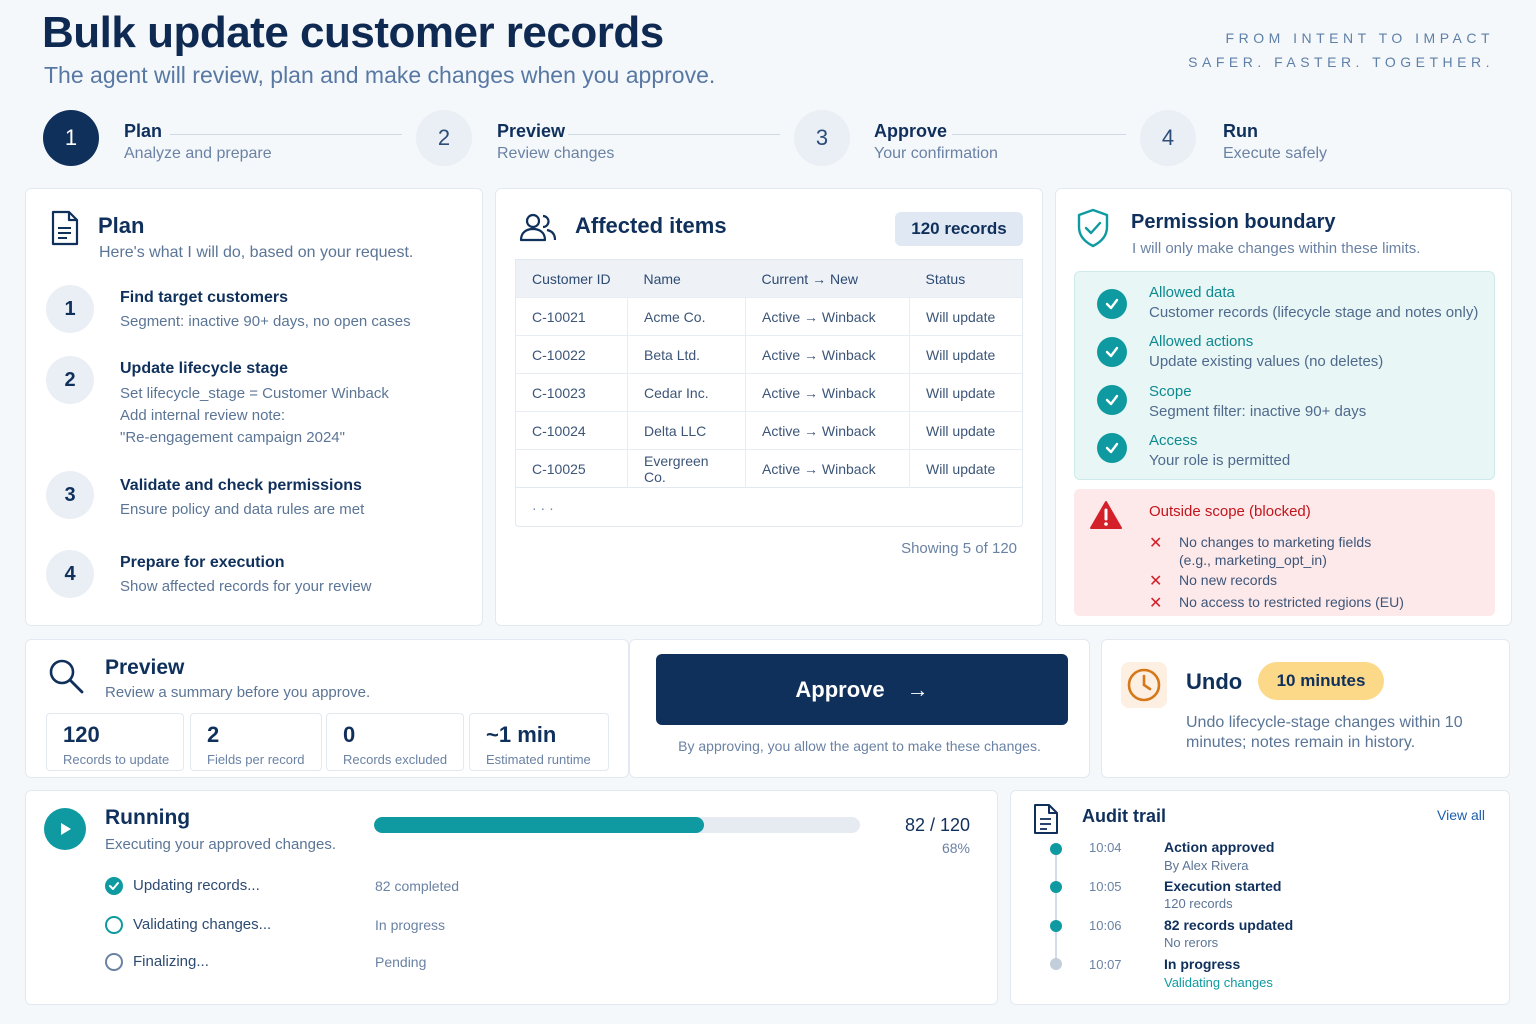 The height and width of the screenshot is (1024, 1536). What do you see at coordinates (1105, 964) in the screenshot?
I see `audit-time: 10:07` at bounding box center [1105, 964].